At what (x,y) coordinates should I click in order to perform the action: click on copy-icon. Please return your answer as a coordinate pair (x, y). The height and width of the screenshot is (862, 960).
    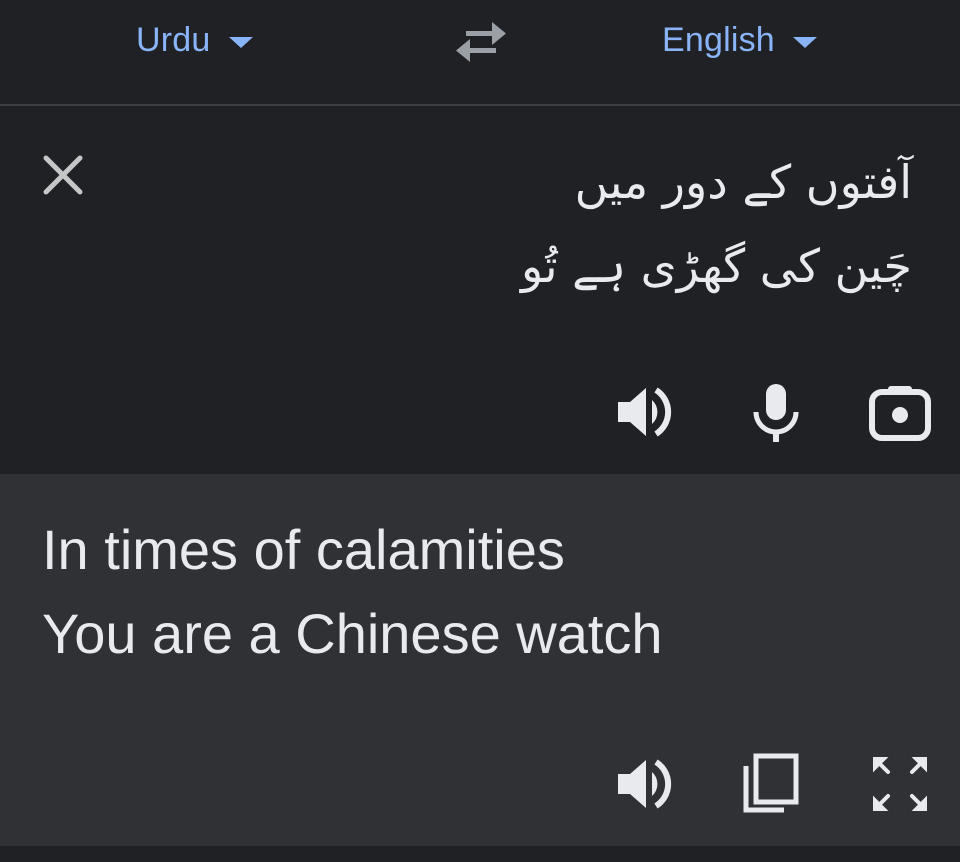
    Looking at the image, I should click on (771, 783).